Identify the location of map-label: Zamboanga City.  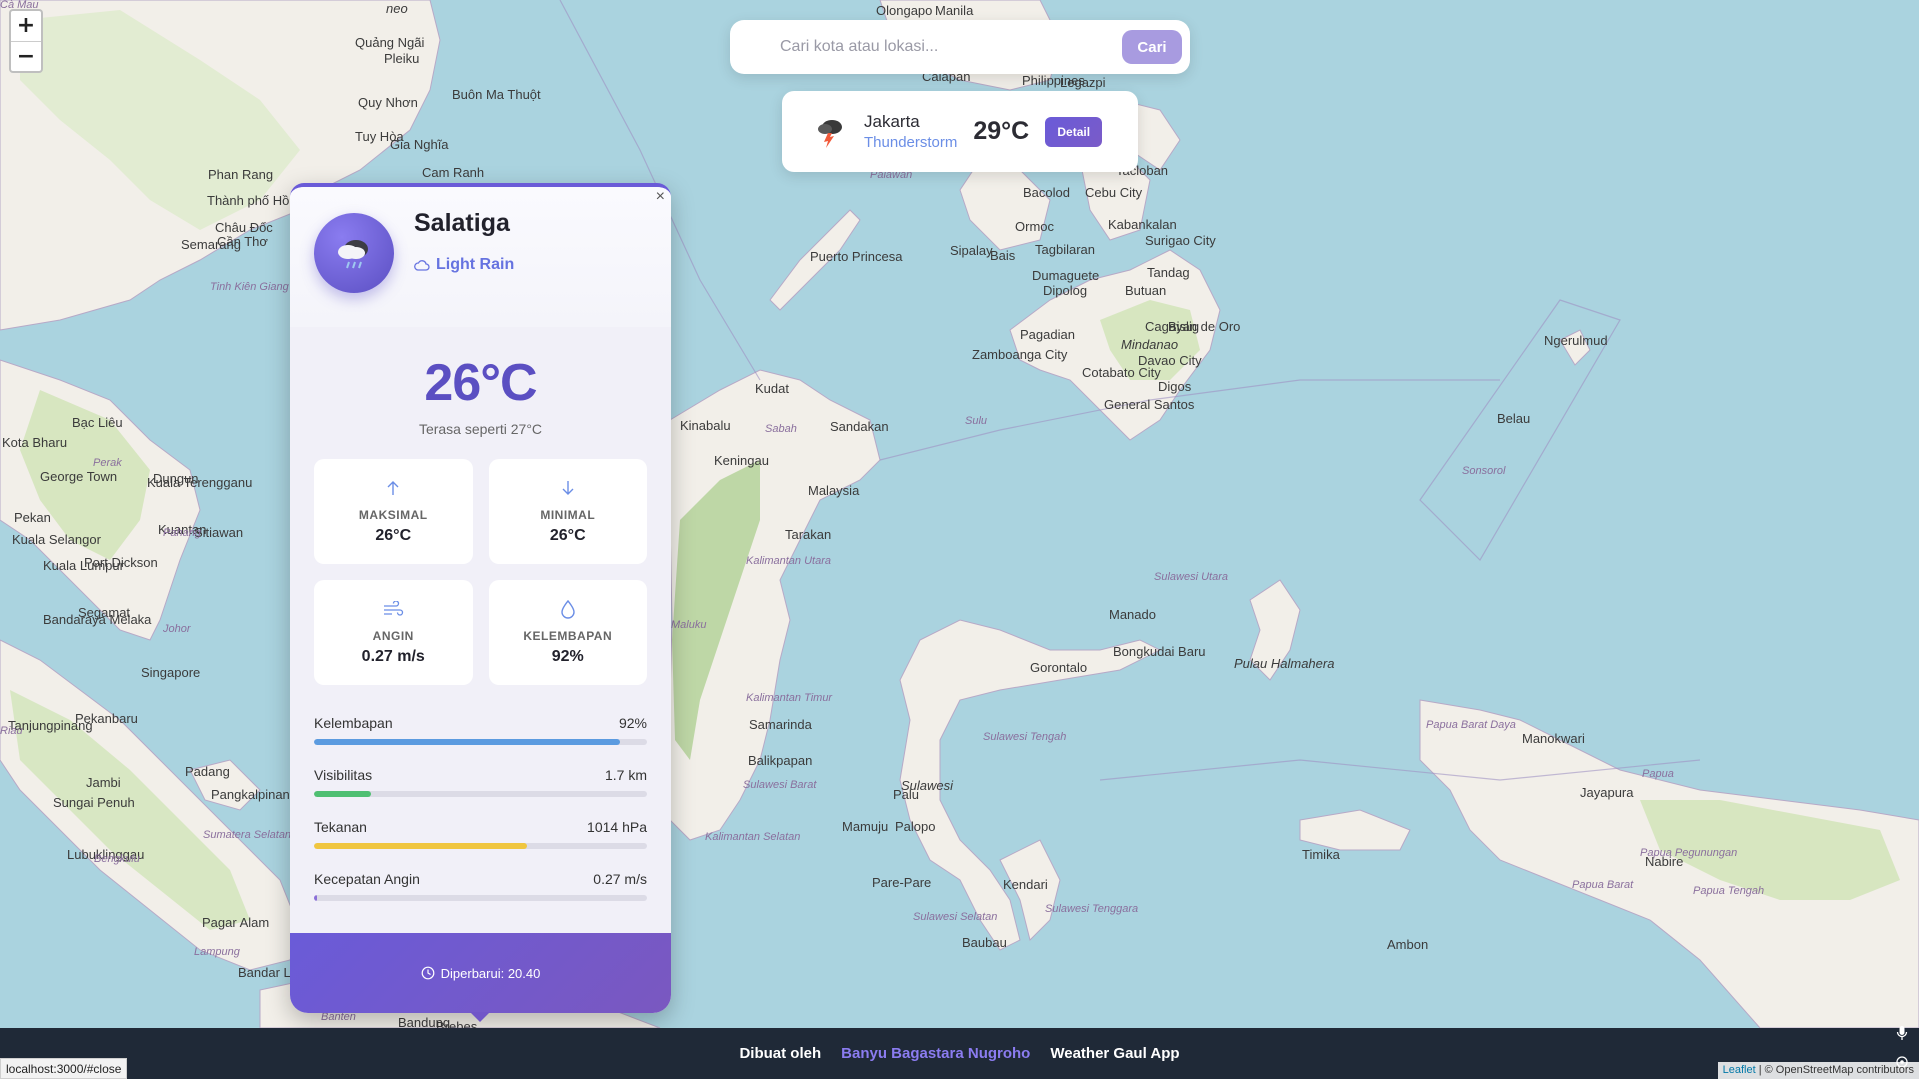
(1020, 354).